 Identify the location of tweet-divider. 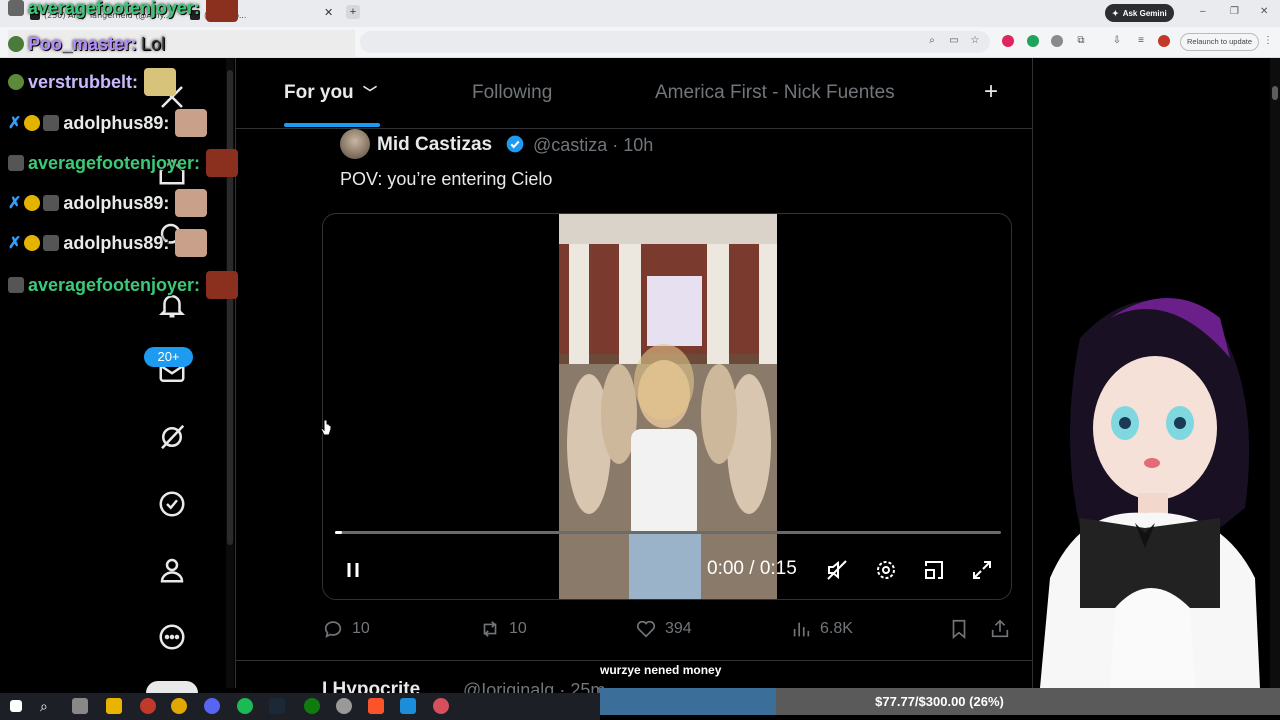
(635, 660).